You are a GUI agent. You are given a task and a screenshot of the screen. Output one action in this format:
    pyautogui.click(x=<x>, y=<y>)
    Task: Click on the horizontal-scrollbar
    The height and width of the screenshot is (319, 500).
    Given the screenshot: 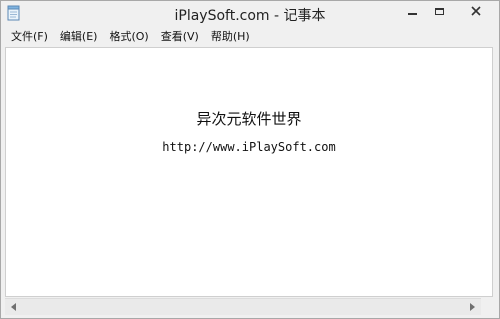 What is the action you would take?
    pyautogui.click(x=243, y=306)
    